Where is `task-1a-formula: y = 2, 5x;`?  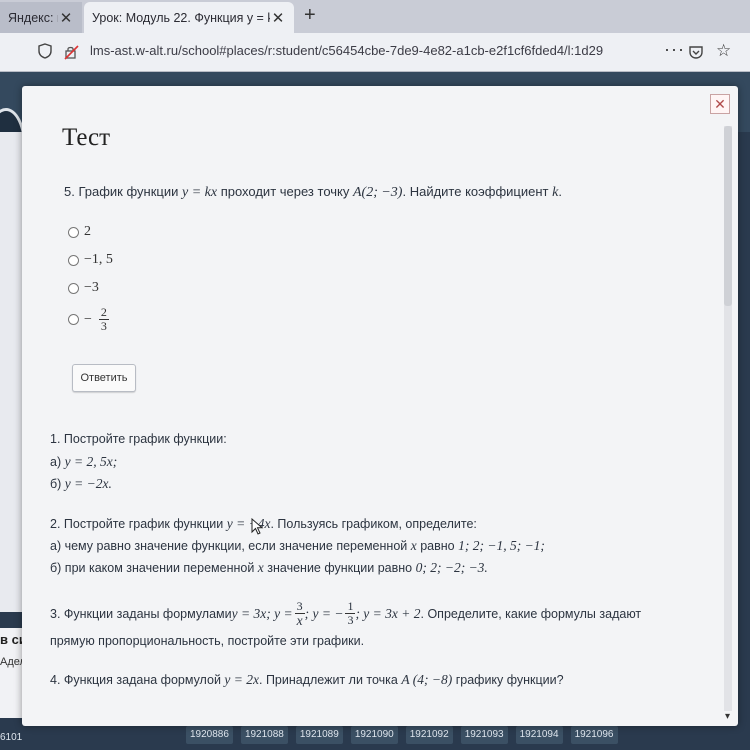
task-1a-formula: y = 2, 5x; is located at coordinates (91, 461).